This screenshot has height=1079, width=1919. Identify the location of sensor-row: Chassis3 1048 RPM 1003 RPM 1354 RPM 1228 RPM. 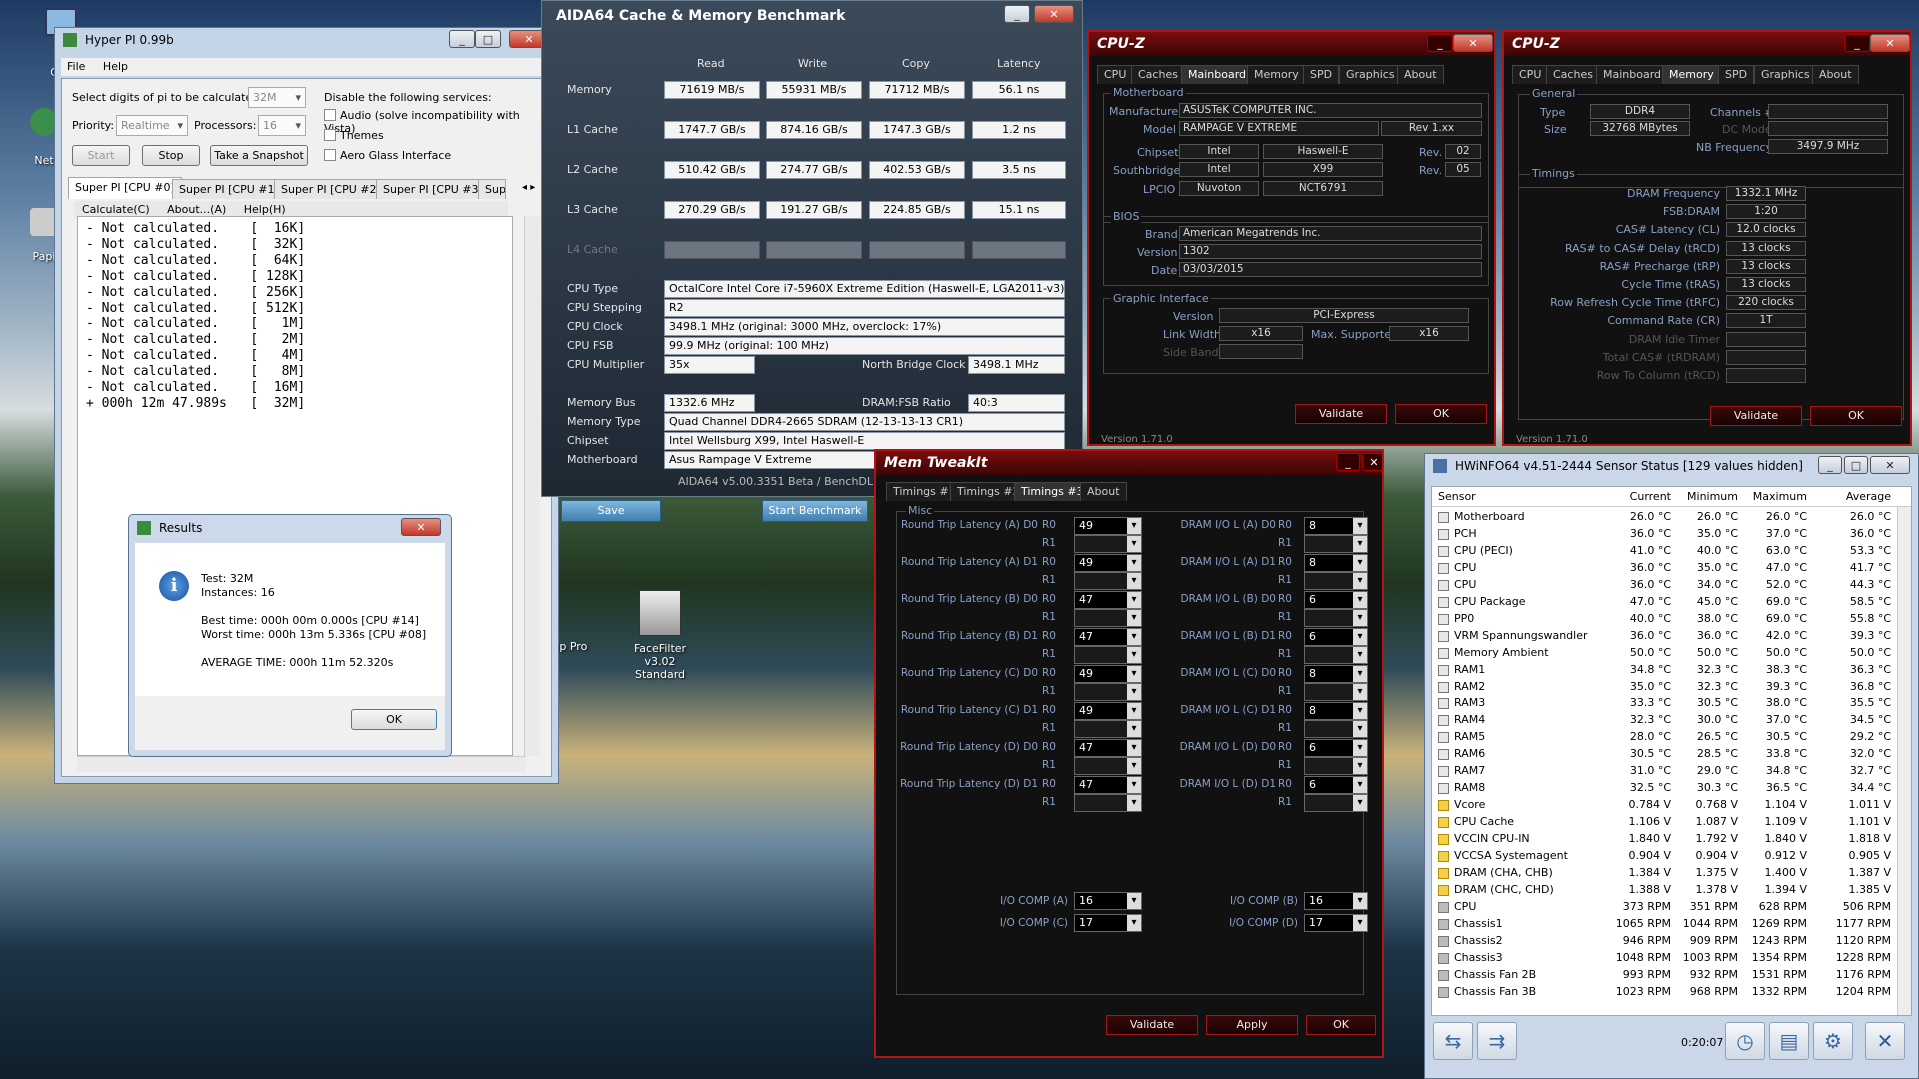
(1671, 958).